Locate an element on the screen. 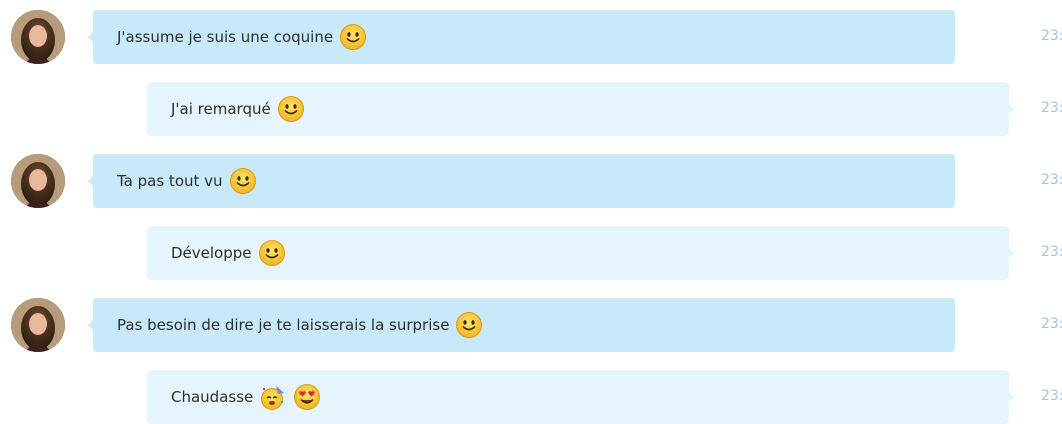 The height and width of the screenshot is (424, 1062). message-bubble-incoming: Ta pas tout vu is located at coordinates (521, 181).